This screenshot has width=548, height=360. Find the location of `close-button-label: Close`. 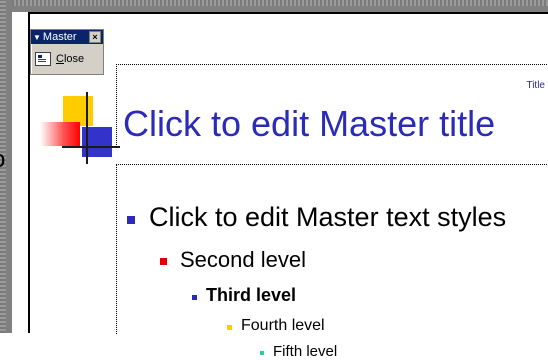

close-button-label: Close is located at coordinates (70, 59).